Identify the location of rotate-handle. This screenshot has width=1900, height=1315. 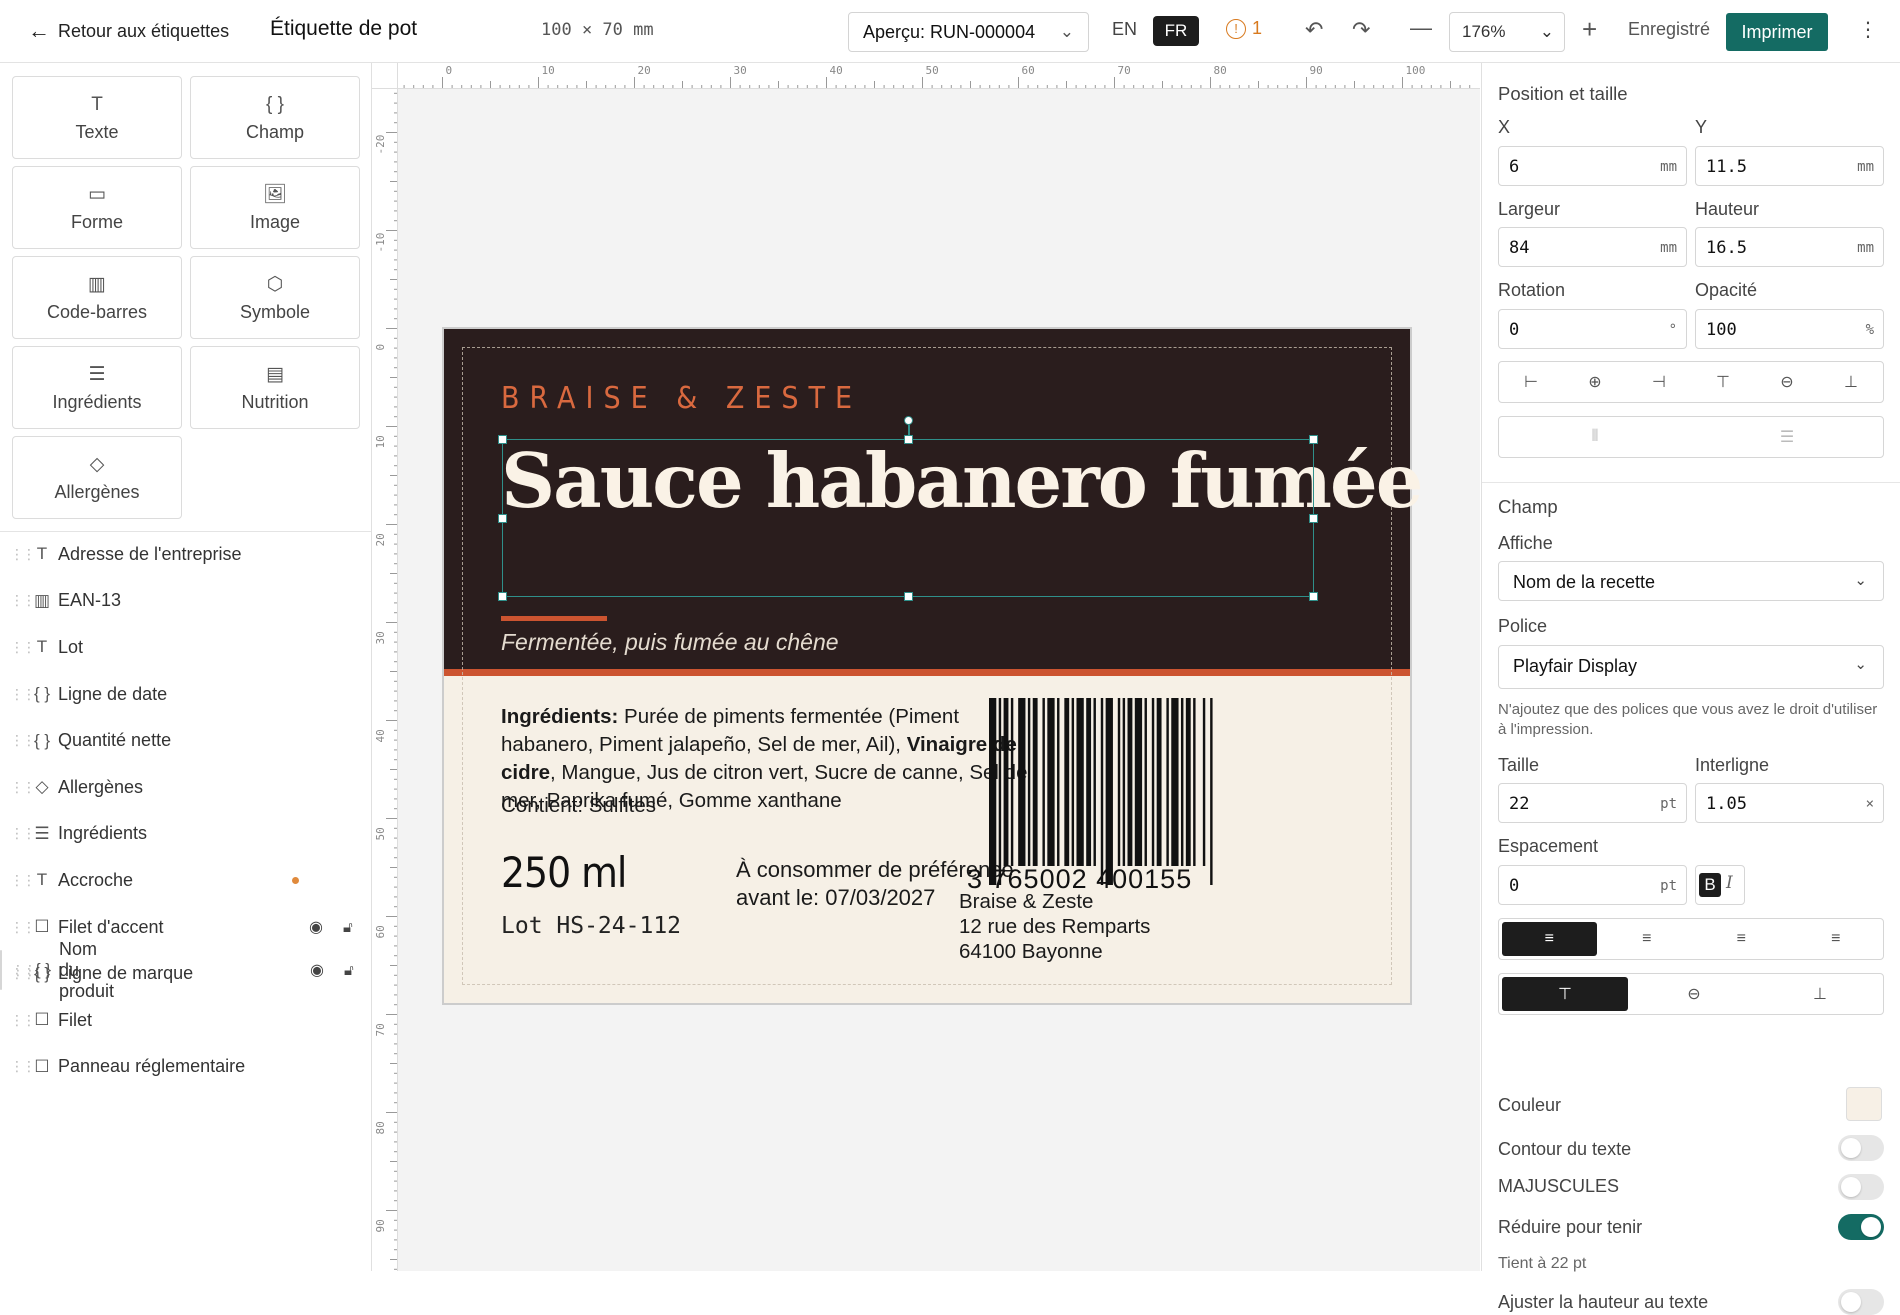
(908, 420).